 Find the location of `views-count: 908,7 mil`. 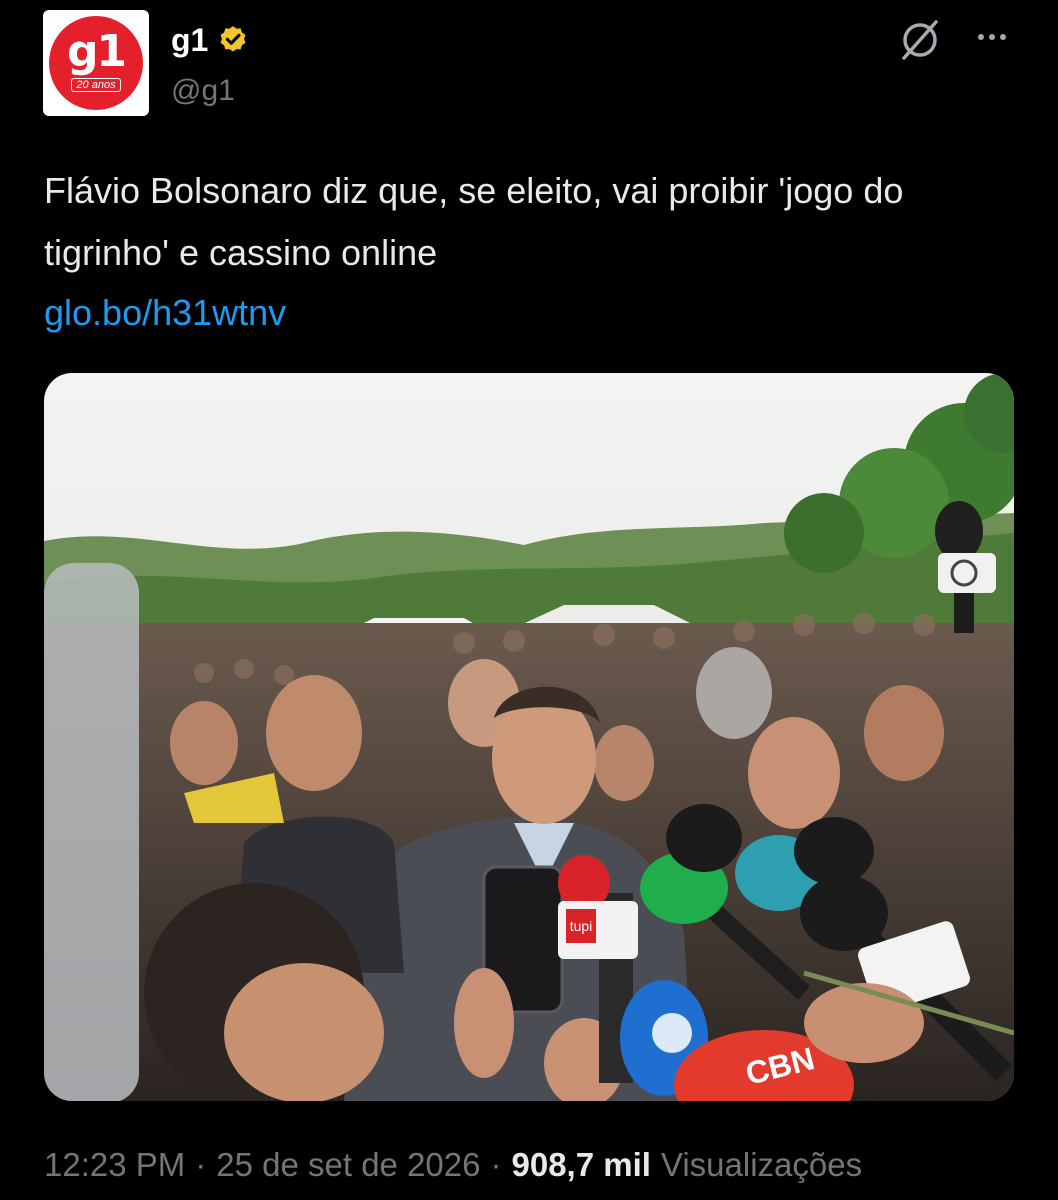

views-count: 908,7 mil is located at coordinates (581, 1164).